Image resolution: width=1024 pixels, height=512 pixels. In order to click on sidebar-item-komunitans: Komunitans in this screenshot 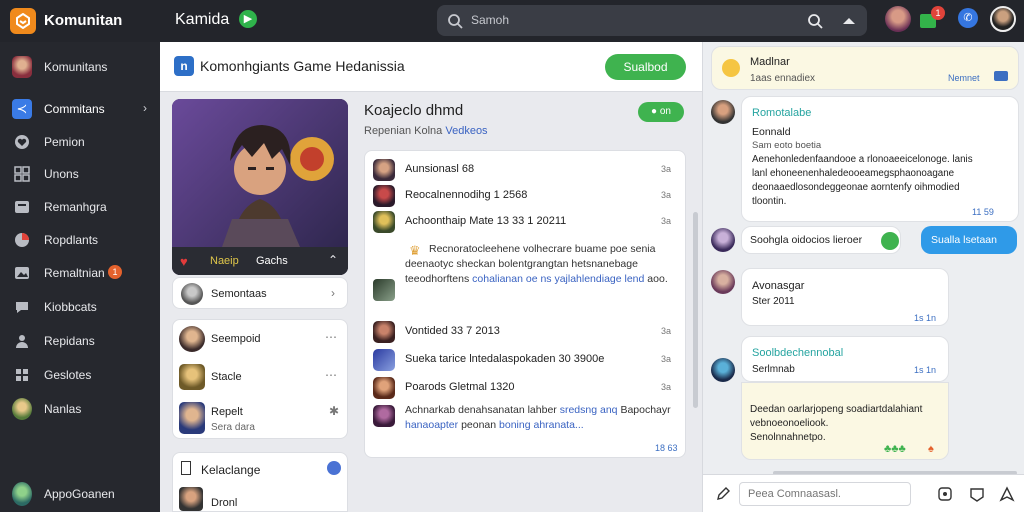, I will do `click(80, 66)`.